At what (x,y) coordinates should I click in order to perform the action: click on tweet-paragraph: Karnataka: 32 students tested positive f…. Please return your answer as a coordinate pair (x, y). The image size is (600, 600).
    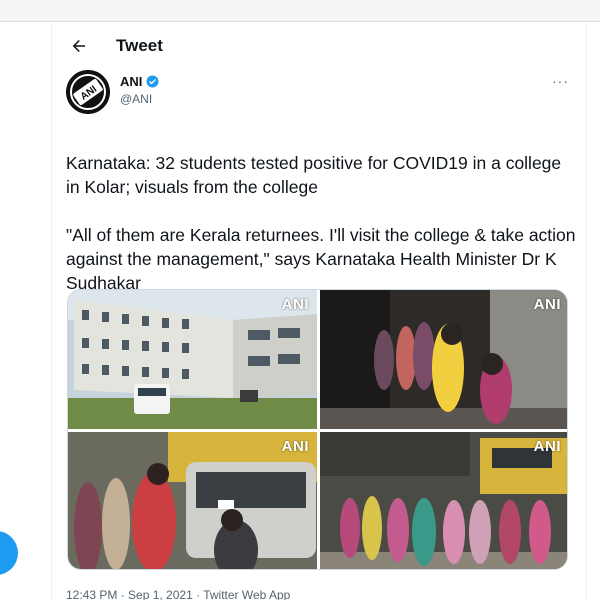
    Looking at the image, I should click on (316, 175).